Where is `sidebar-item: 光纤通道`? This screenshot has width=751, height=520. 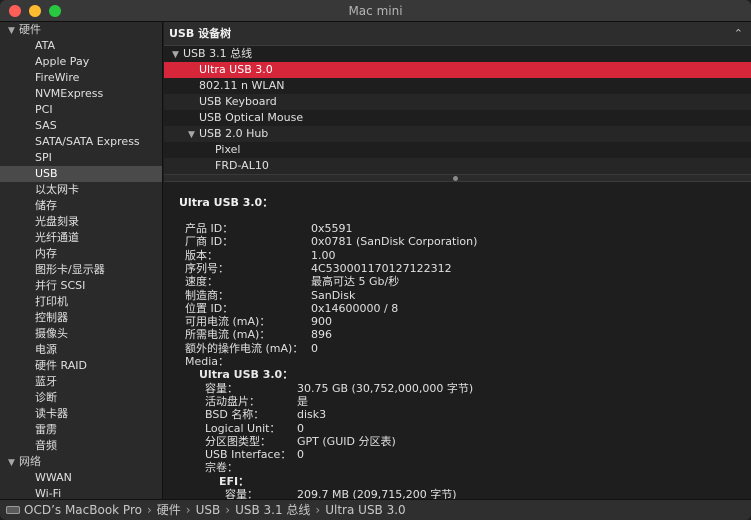
sidebar-item: 光纤通道 is located at coordinates (81, 238).